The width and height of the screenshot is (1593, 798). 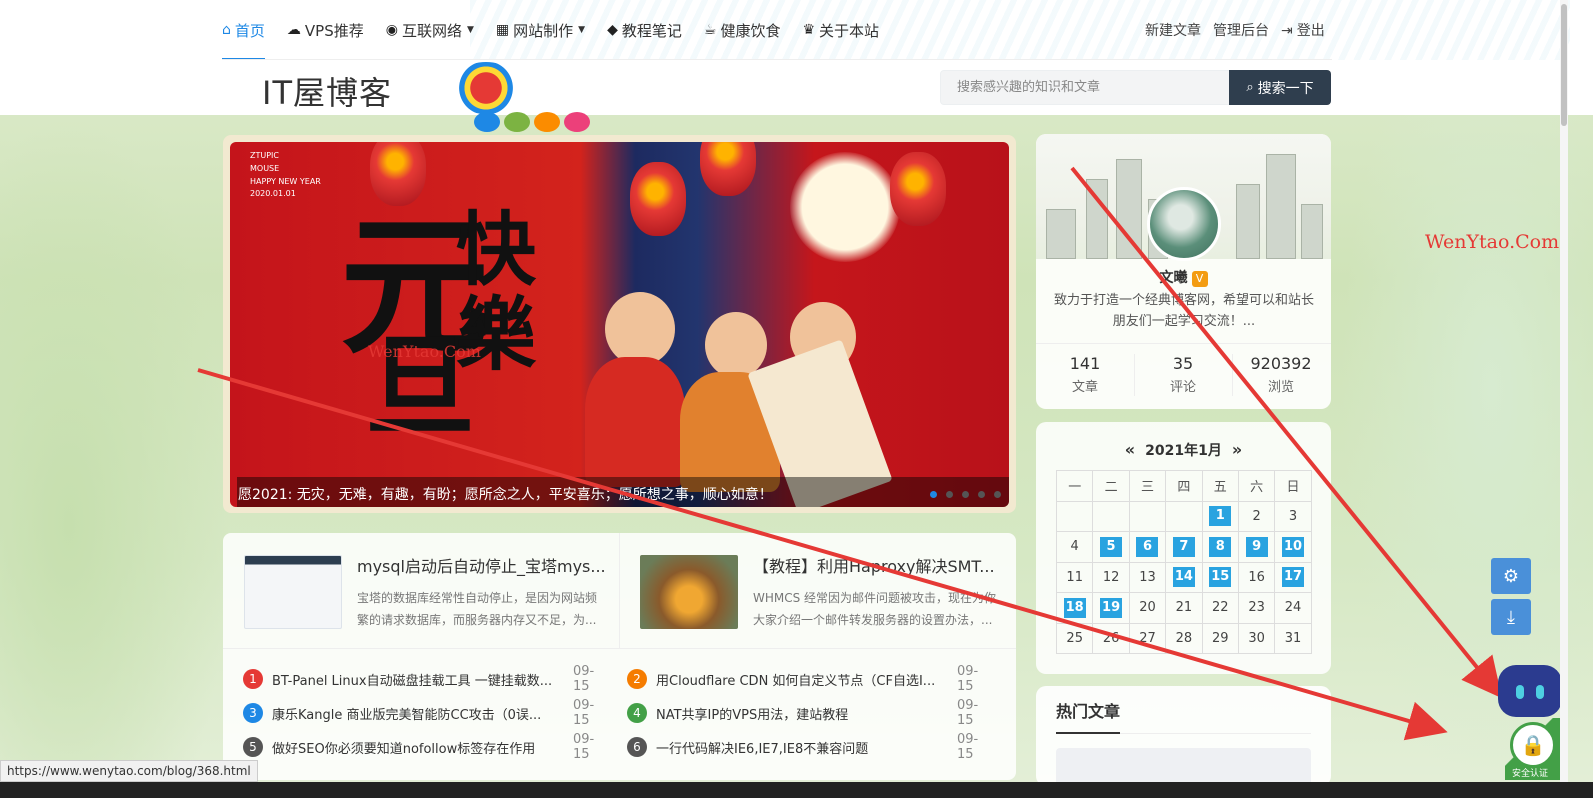 What do you see at coordinates (1309, 30) in the screenshot?
I see `logout-link: ⇥ 登出` at bounding box center [1309, 30].